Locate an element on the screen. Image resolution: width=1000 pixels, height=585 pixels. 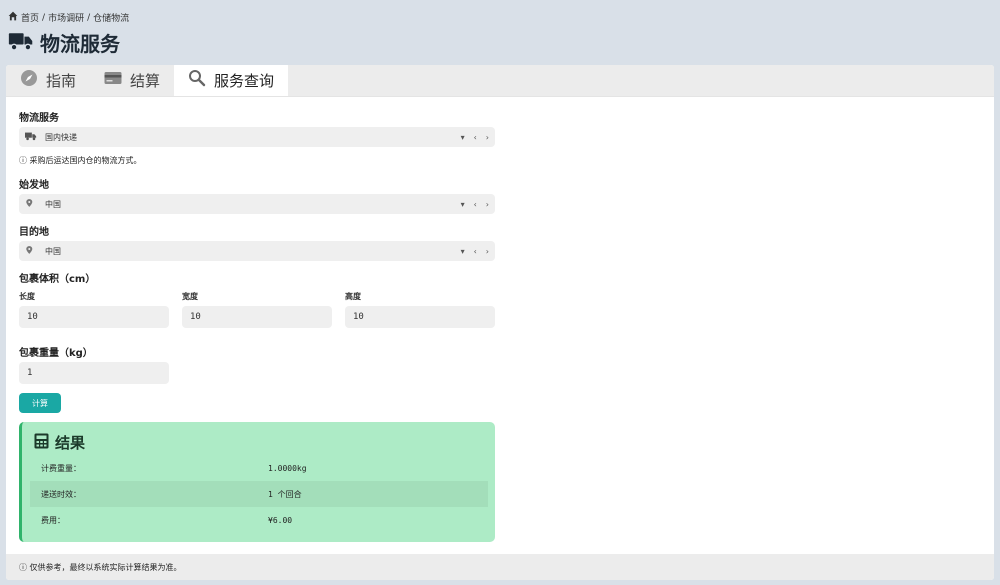
tab-guide-label: 指南 is located at coordinates (61, 80).